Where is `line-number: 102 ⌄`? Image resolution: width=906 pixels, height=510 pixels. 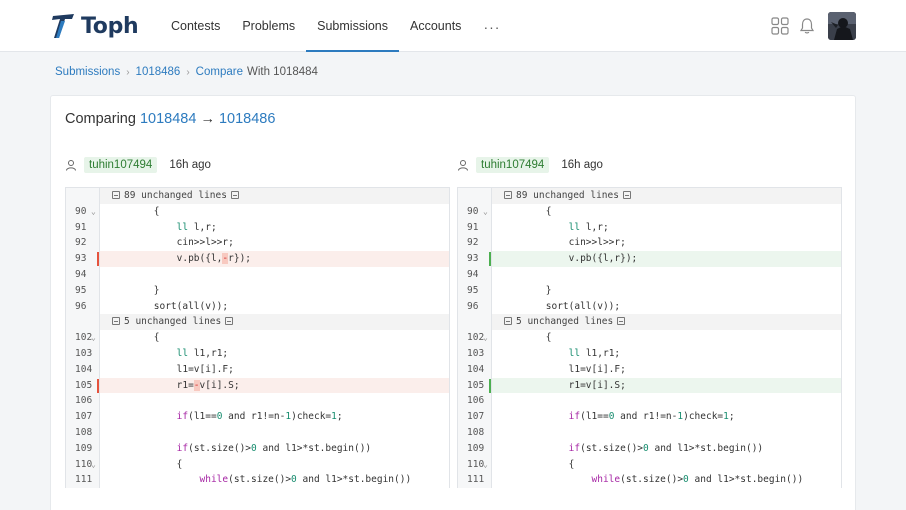
line-number: 102 ⌄ is located at coordinates (83, 338).